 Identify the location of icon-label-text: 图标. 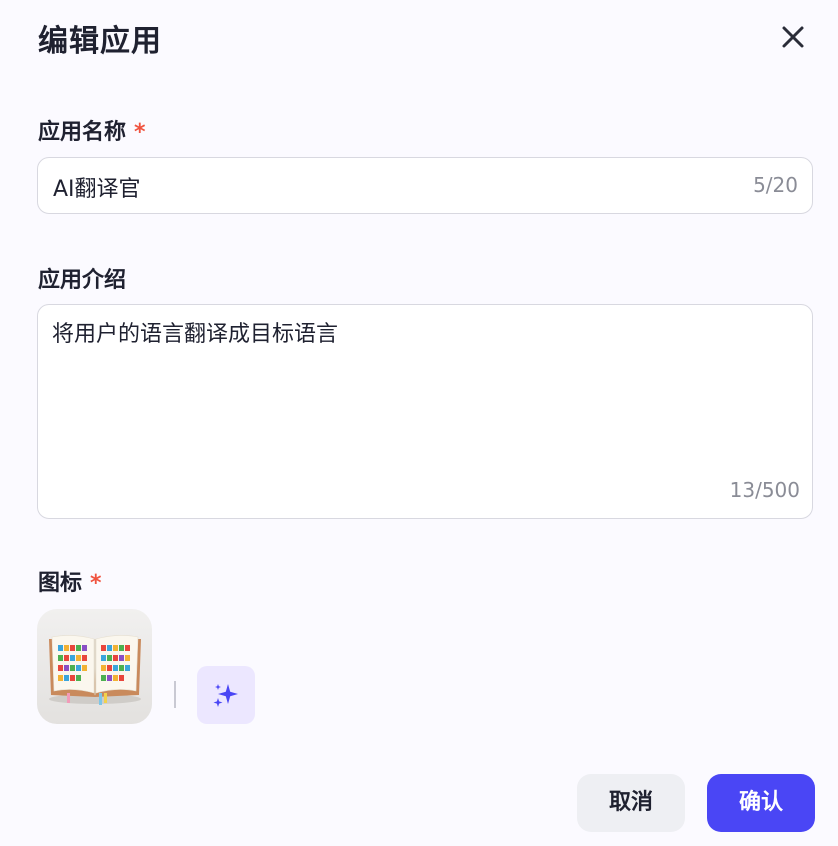
(60, 583).